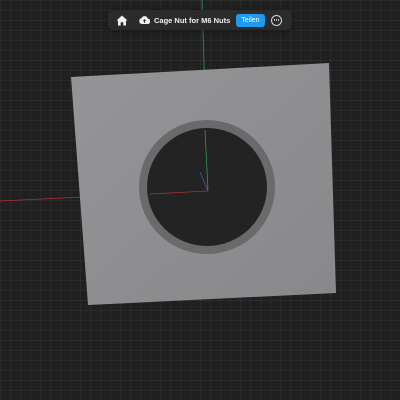 Image resolution: width=400 pixels, height=400 pixels. I want to click on share-button: Teilen, so click(250, 20).